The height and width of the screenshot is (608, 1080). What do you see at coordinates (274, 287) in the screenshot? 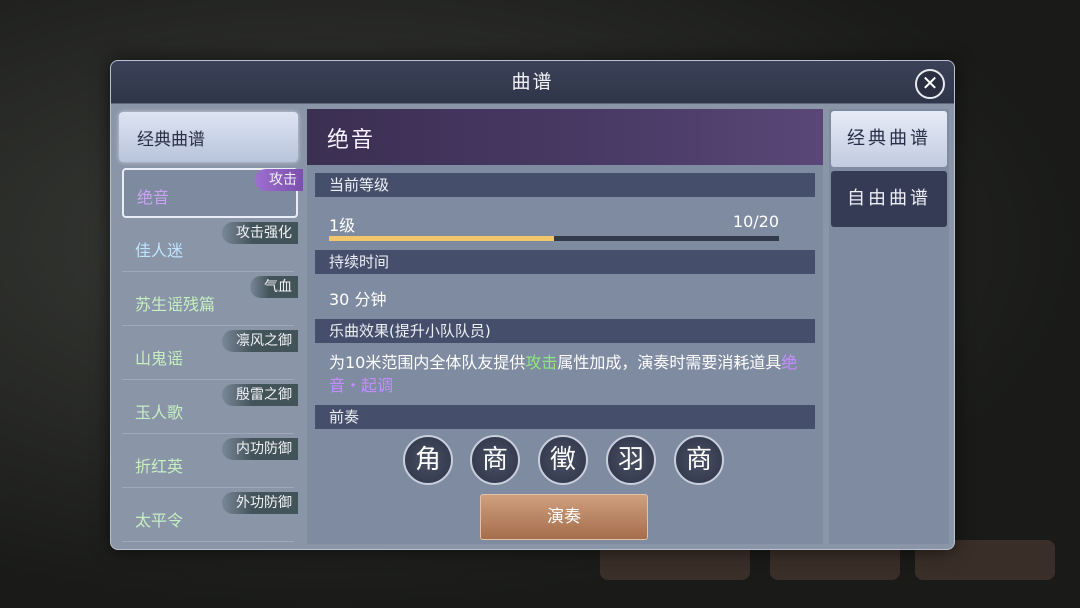
I see `list-item-tag: 气血` at bounding box center [274, 287].